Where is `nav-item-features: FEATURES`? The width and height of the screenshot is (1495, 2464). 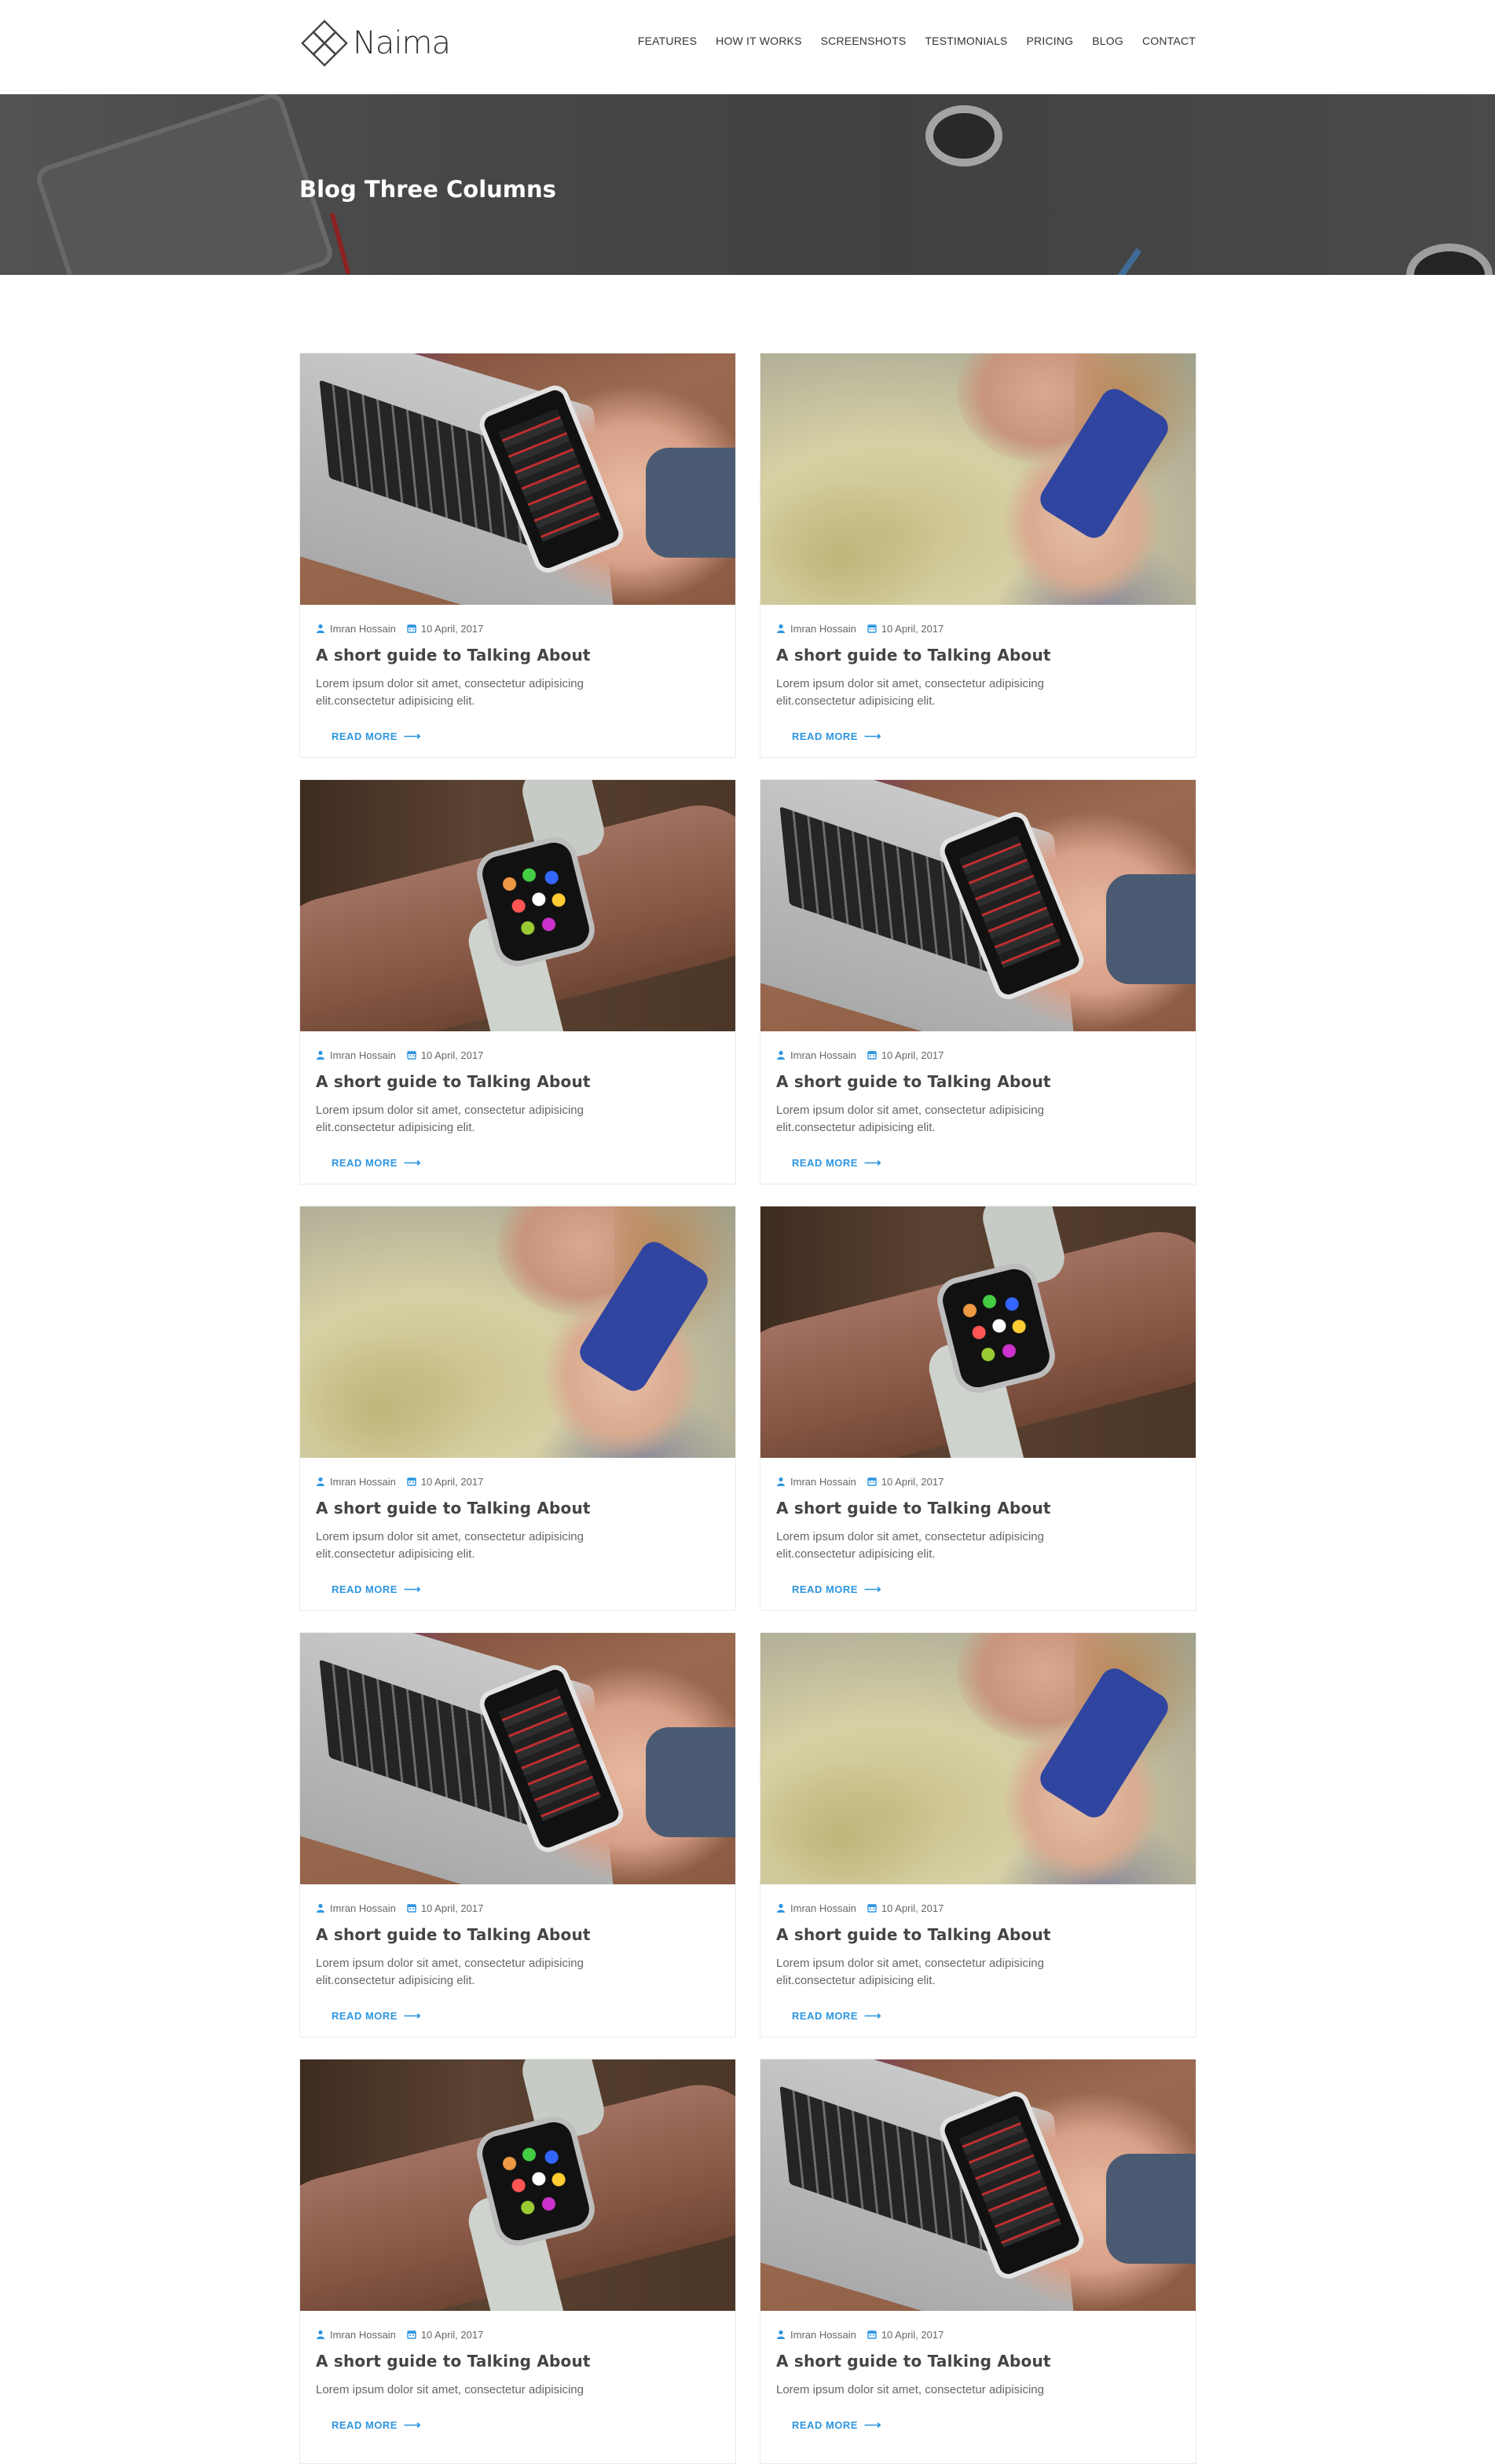
nav-item-features: FEATURES is located at coordinates (667, 41).